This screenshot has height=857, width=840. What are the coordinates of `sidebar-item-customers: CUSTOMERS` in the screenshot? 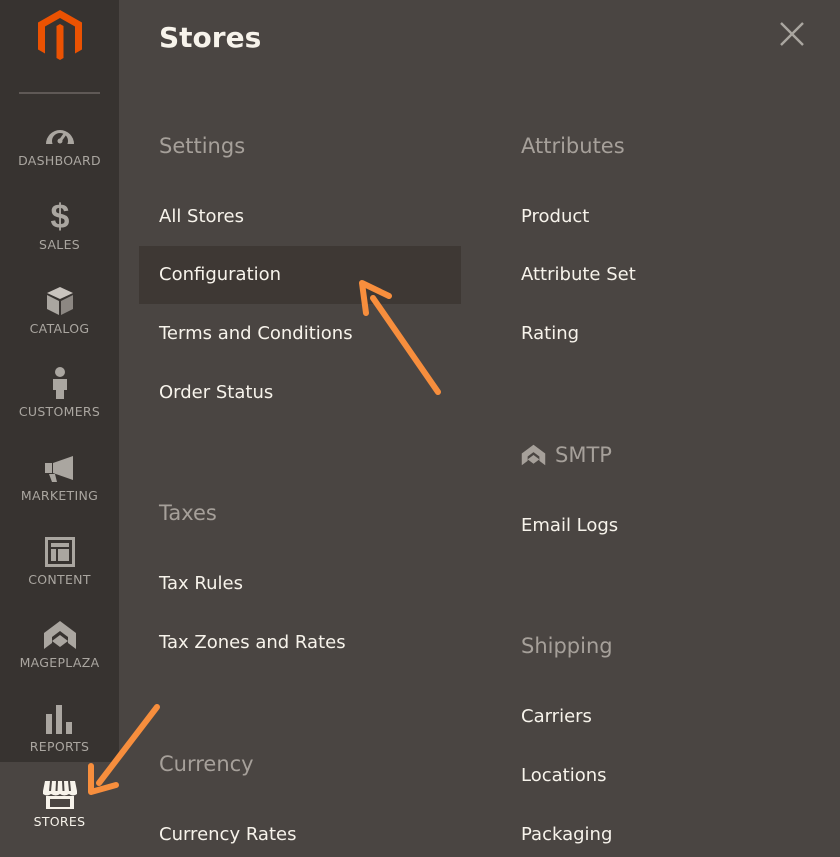 It's located at (59, 401).